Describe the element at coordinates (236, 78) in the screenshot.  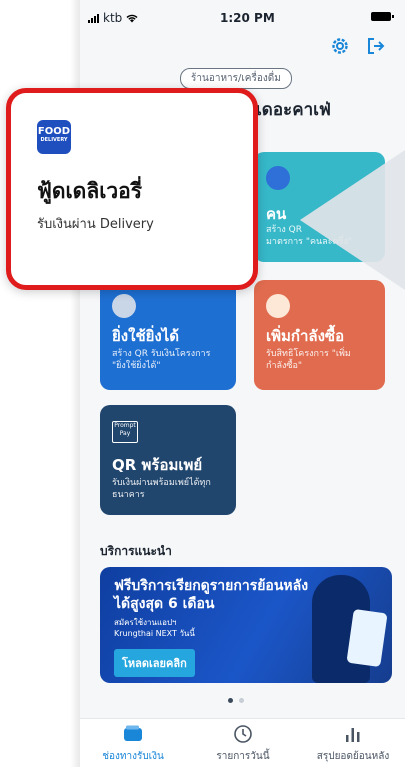
I see `category-pill: ร้านอาหาร/เครื่องดื่ม` at that location.